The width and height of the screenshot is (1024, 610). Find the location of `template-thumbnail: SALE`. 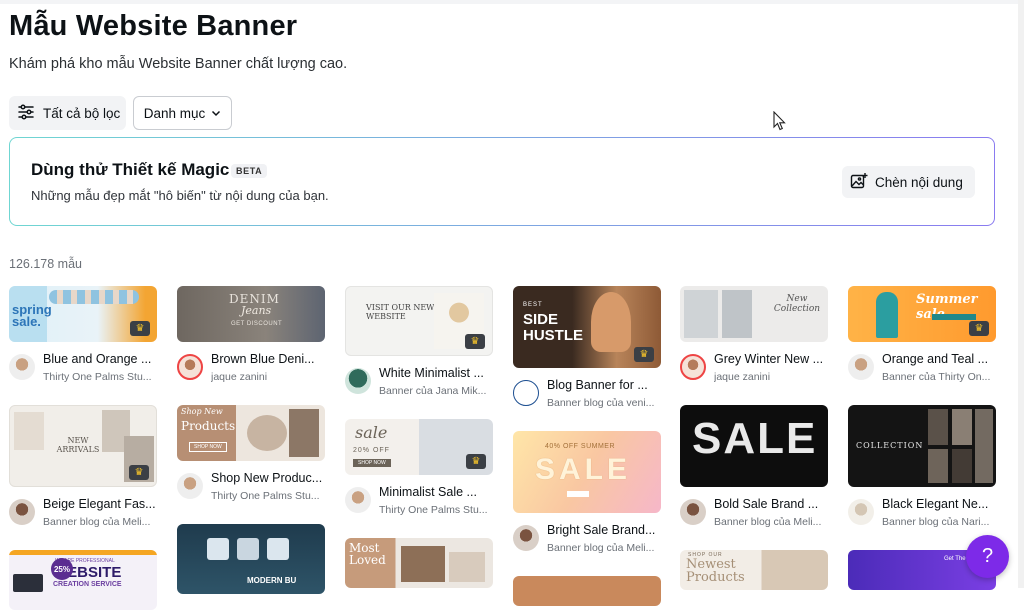

template-thumbnail: SALE is located at coordinates (754, 446).